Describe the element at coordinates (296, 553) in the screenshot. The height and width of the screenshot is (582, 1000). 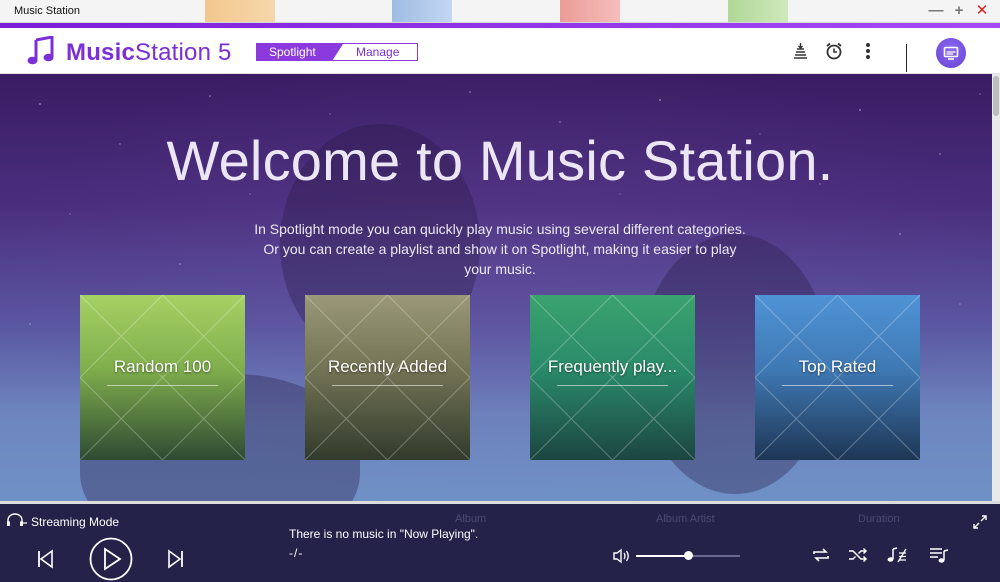
I see `time-readout: -/-` at that location.